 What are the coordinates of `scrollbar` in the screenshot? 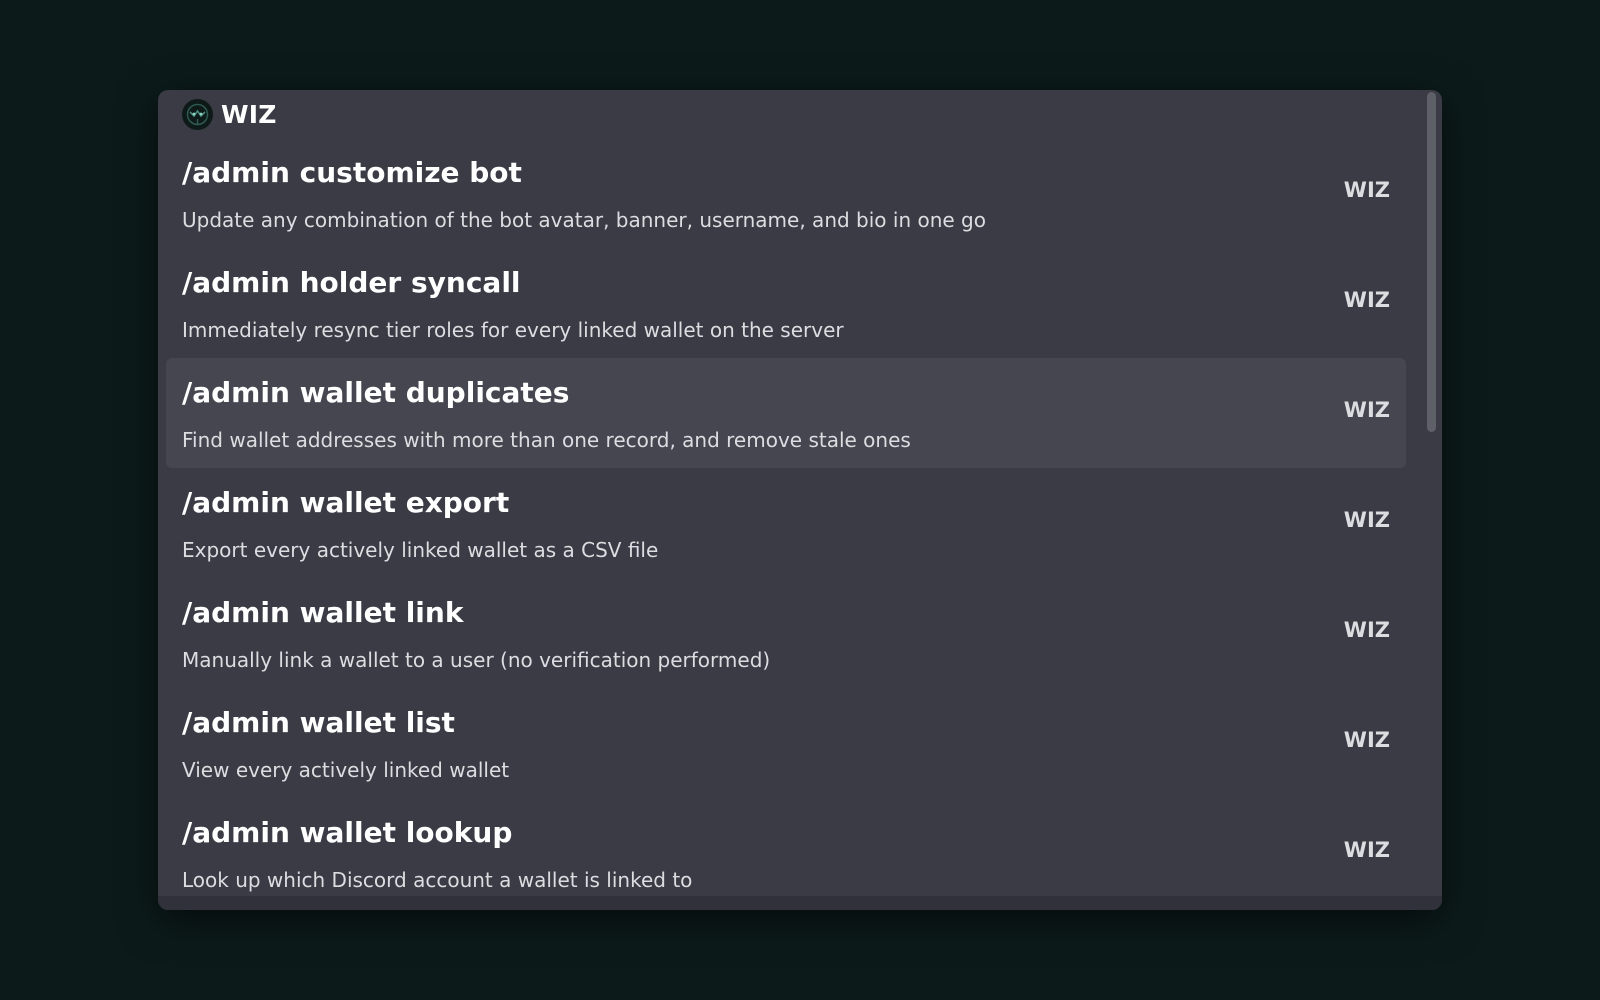 It's located at (1431, 492).